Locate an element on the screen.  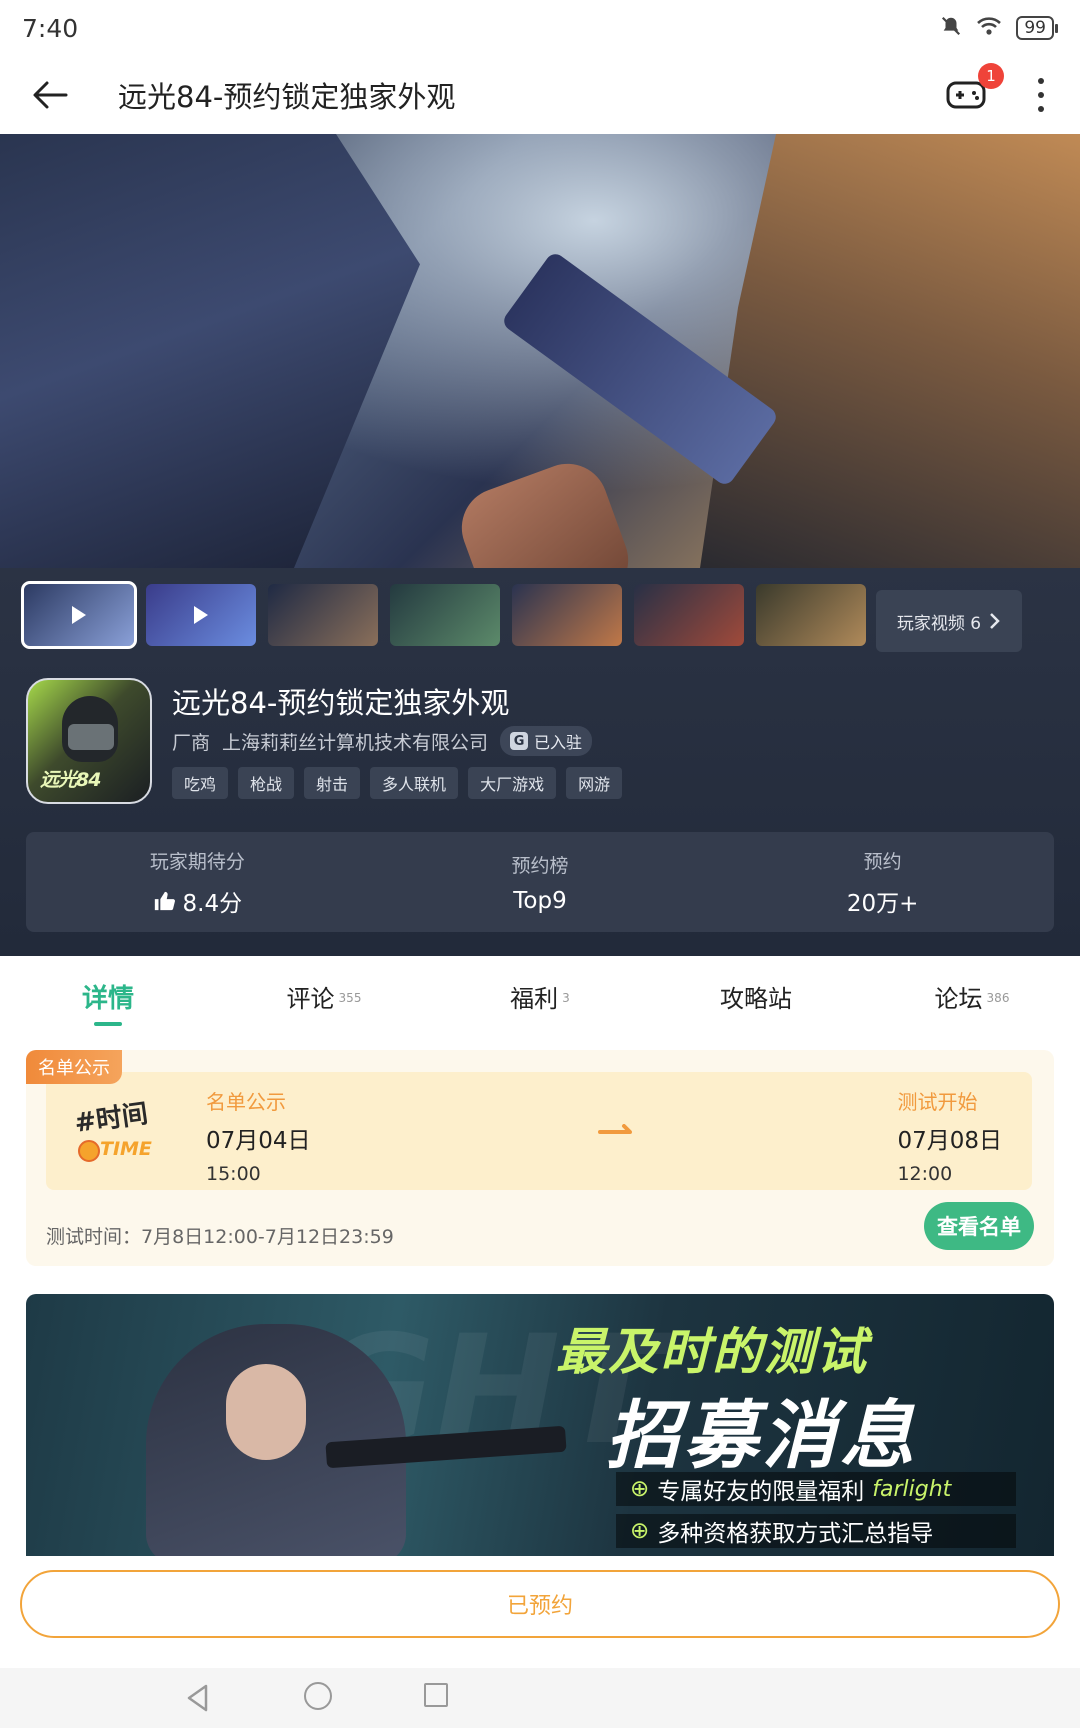
reserved-button: 已预约 is located at coordinates (540, 1604).